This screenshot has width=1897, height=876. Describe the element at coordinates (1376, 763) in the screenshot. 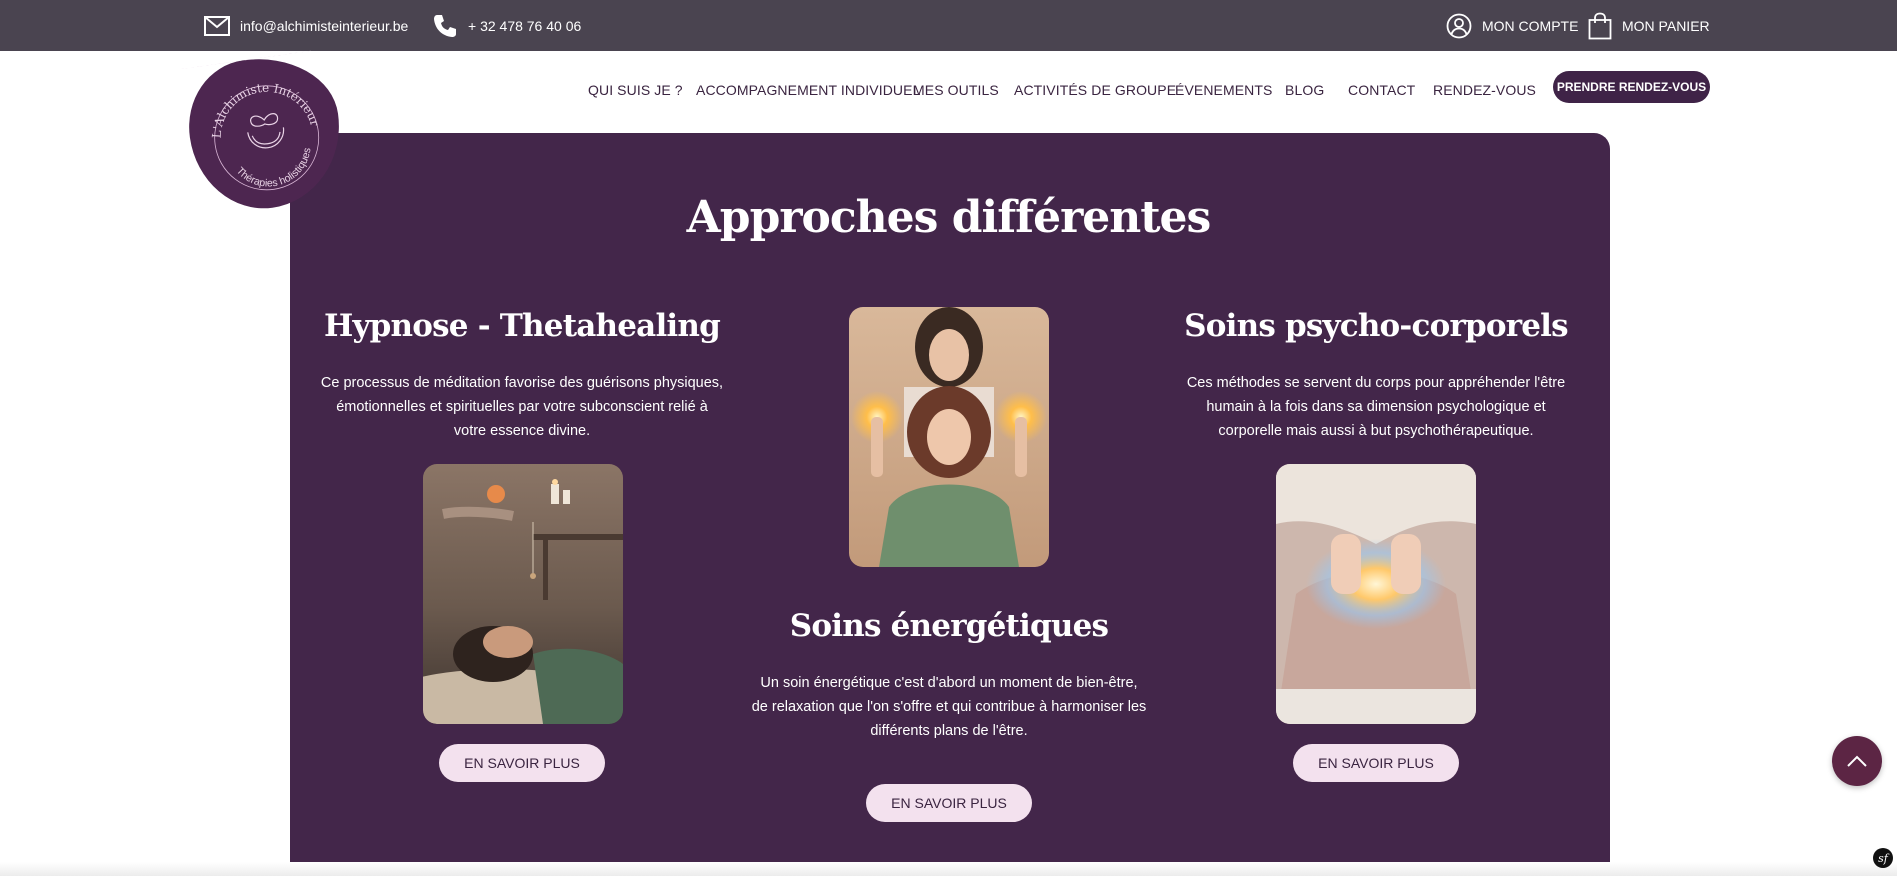

I see `psycho-more-button: EN SAVOIR PLUS` at that location.